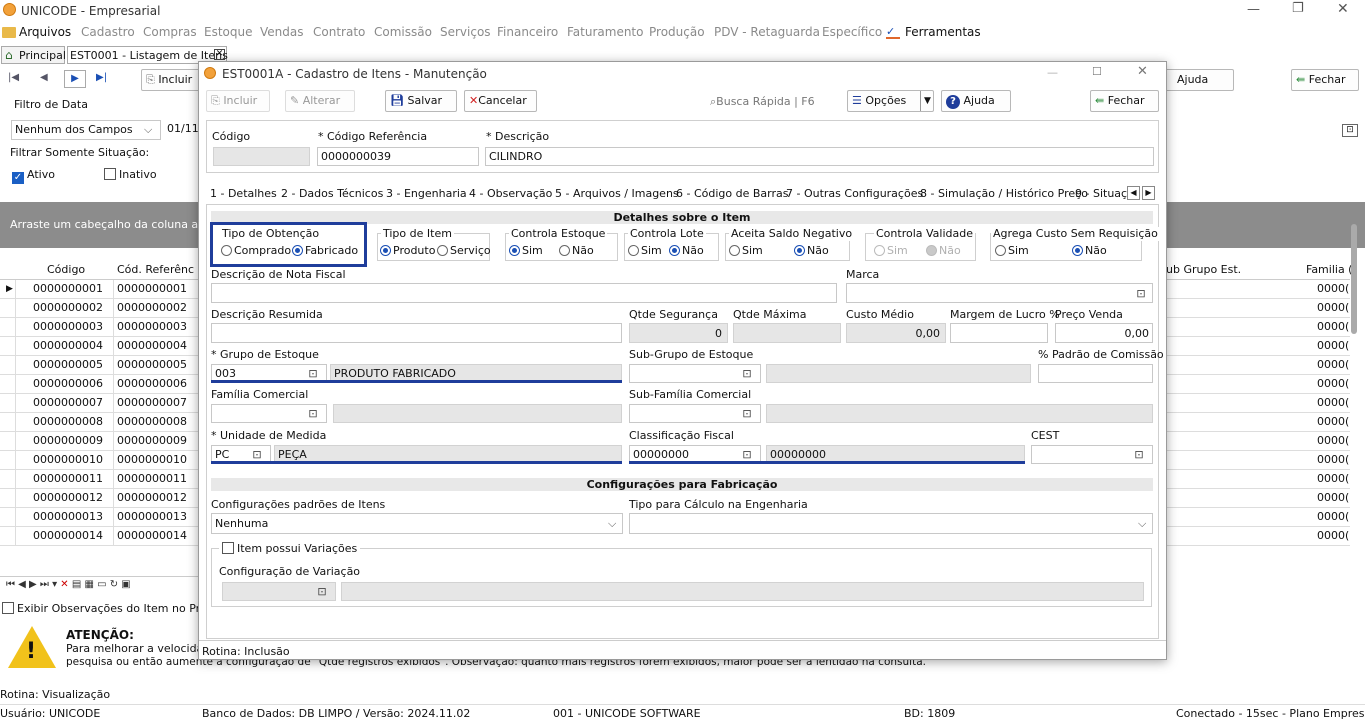  I want to click on col-familia: Familia (, so click(1329, 270).